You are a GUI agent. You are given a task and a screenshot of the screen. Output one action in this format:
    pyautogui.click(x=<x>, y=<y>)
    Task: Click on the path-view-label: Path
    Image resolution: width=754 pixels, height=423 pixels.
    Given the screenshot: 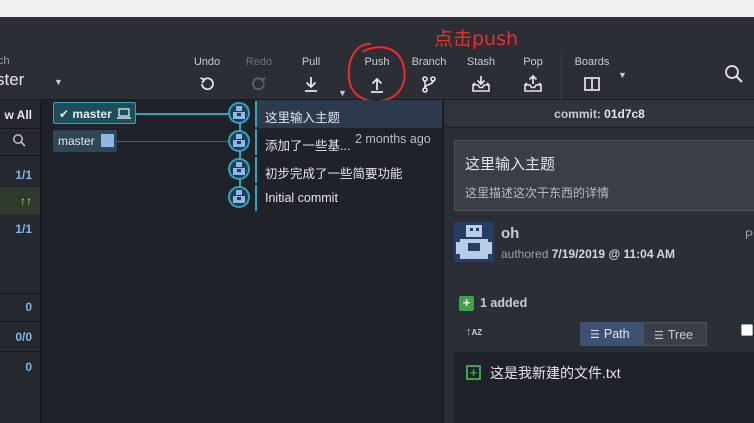 What is the action you would take?
    pyautogui.click(x=616, y=334)
    